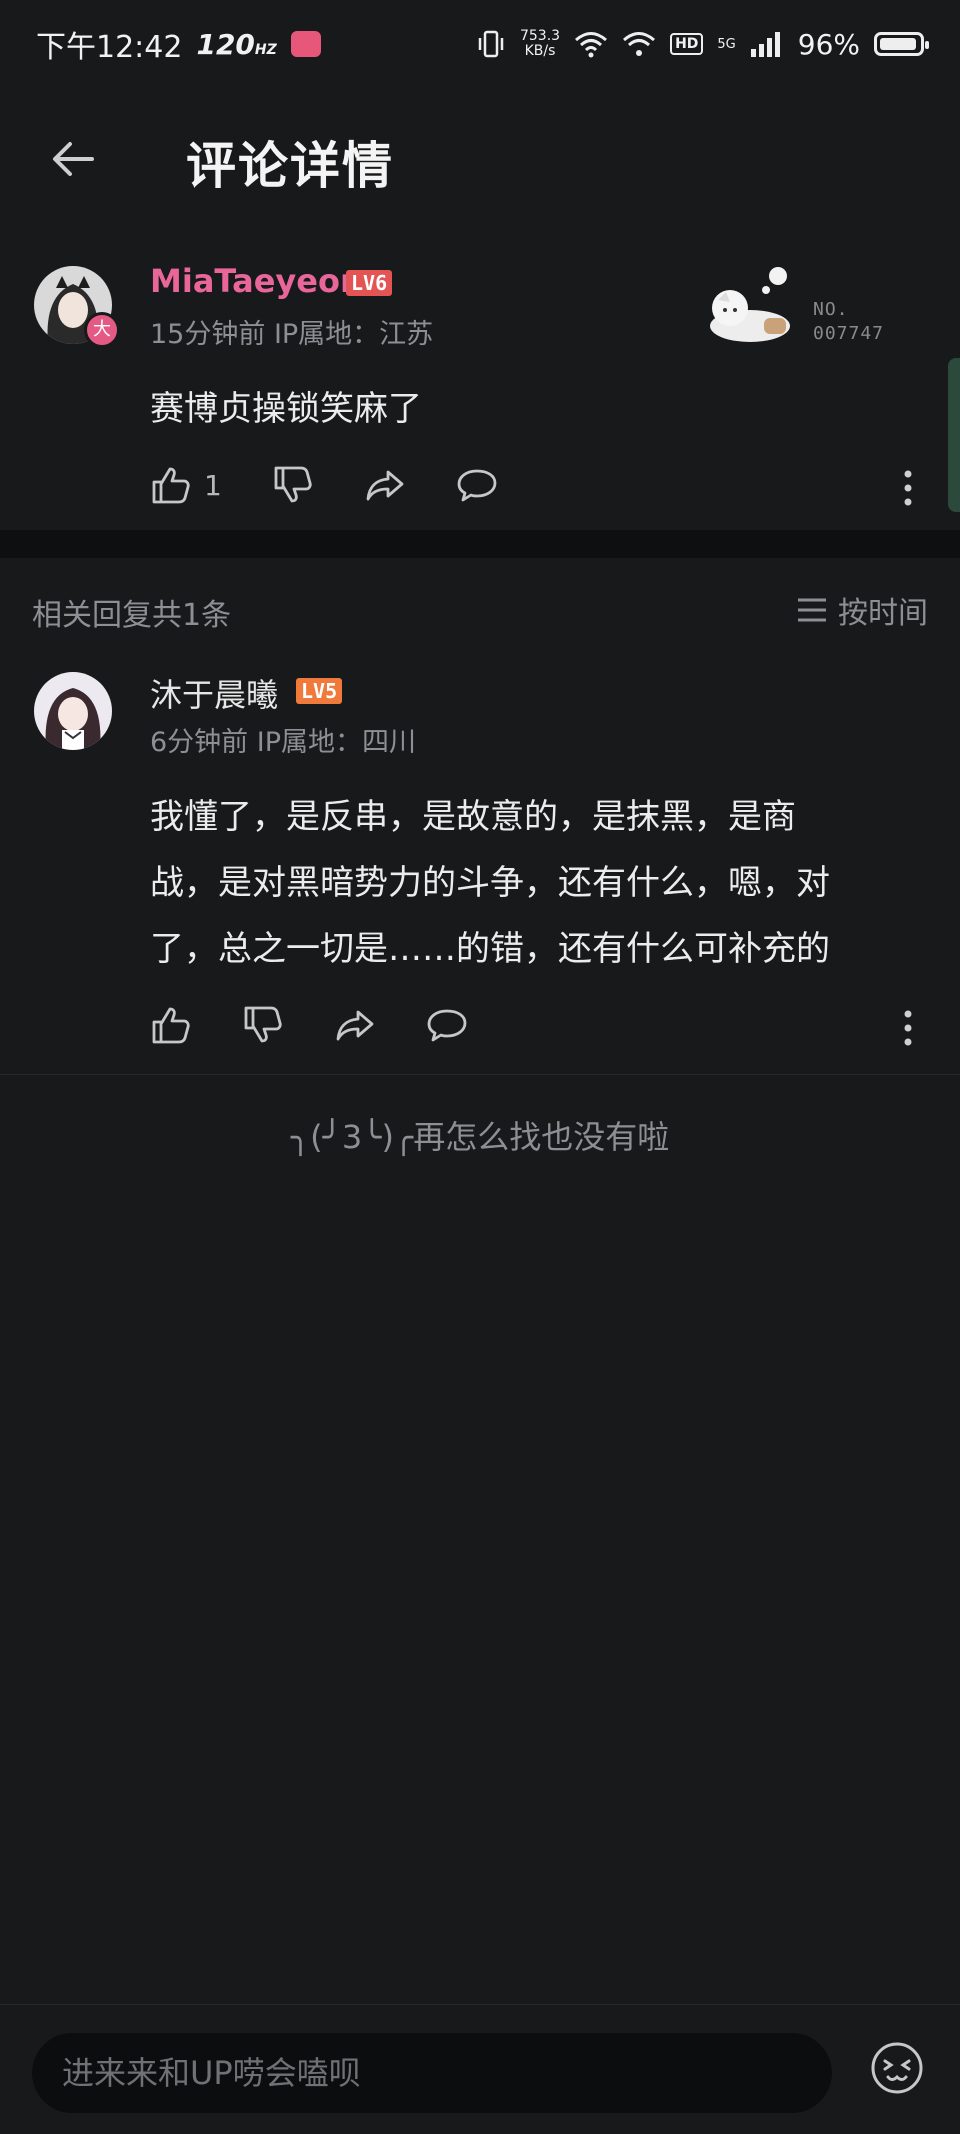  Describe the element at coordinates (132, 615) in the screenshot. I see `reply-count: 相关回复共1条` at that location.